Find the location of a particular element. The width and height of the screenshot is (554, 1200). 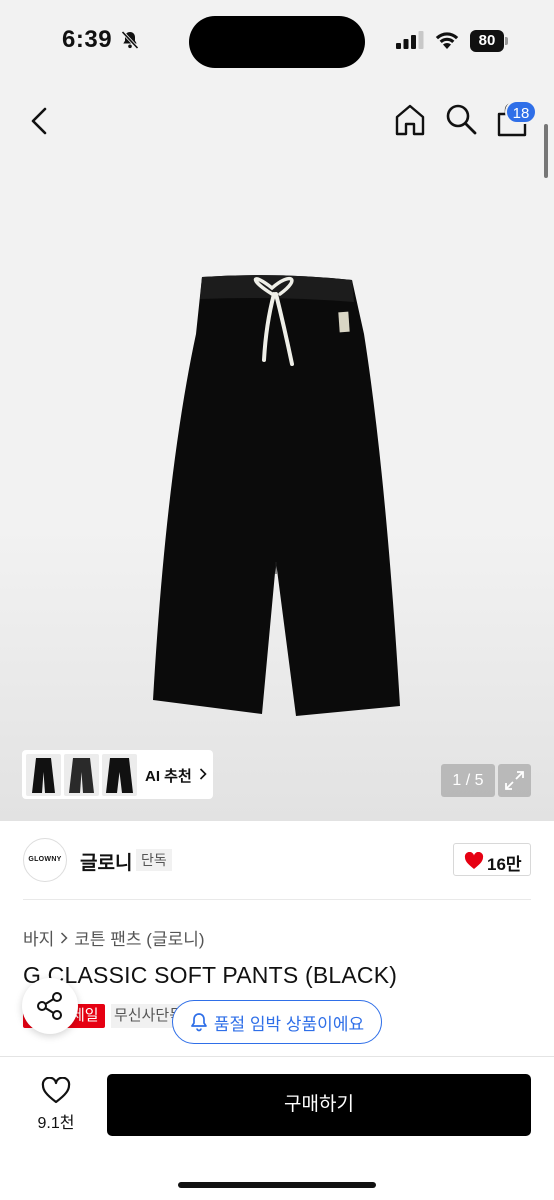

bottom-action-bar: 9.1천 구매하기 is located at coordinates (277, 1128).